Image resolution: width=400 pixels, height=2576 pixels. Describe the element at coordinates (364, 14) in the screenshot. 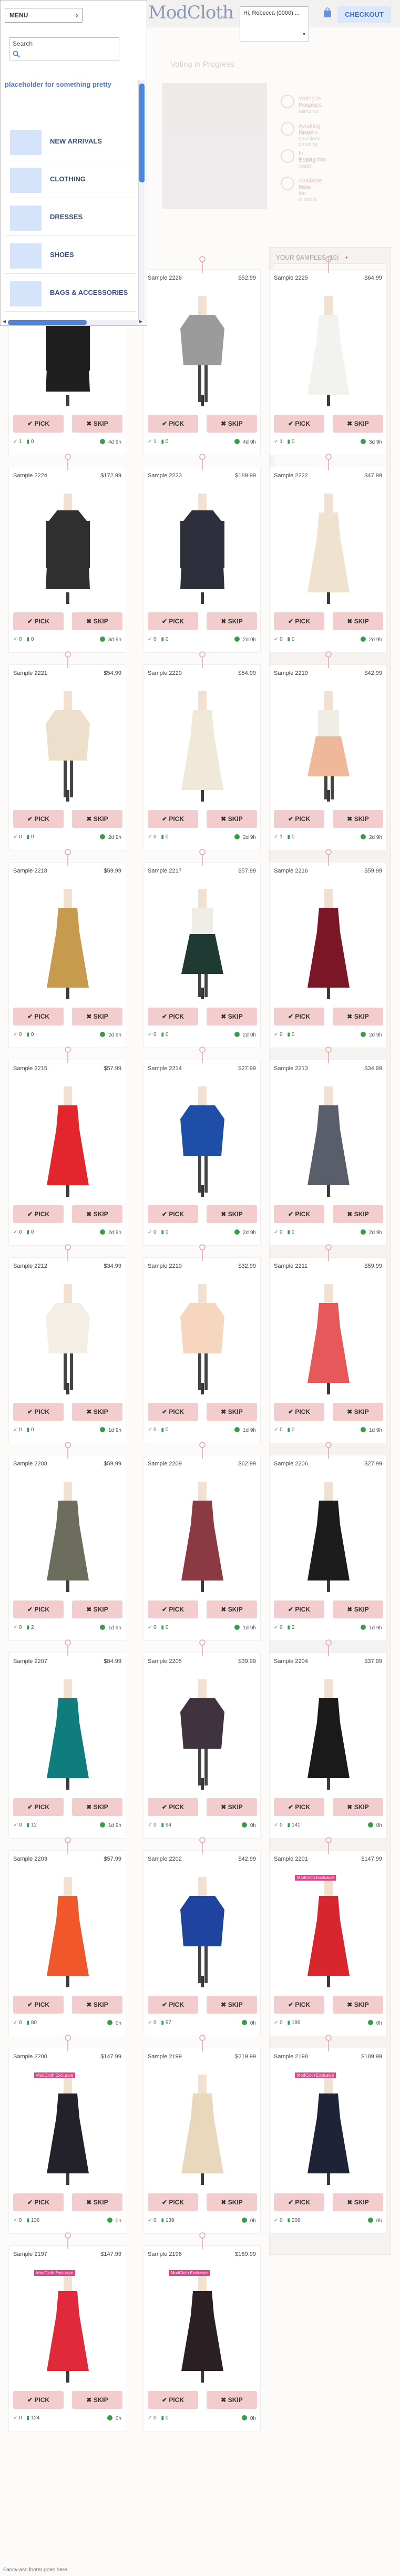

I see `checkout-button: CHECKOUT` at that location.